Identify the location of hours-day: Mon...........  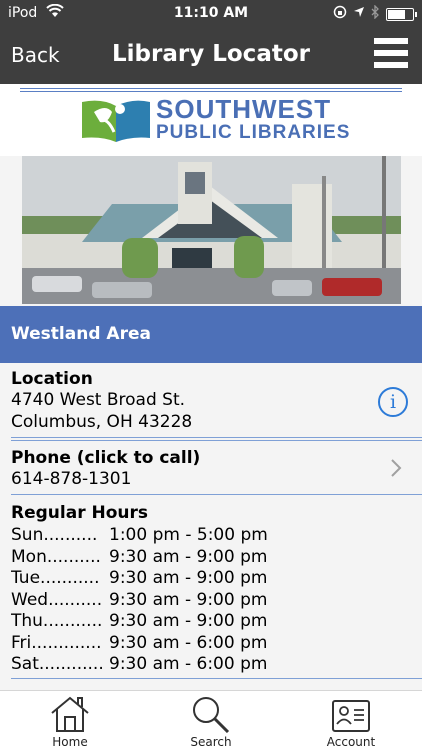
(56, 556).